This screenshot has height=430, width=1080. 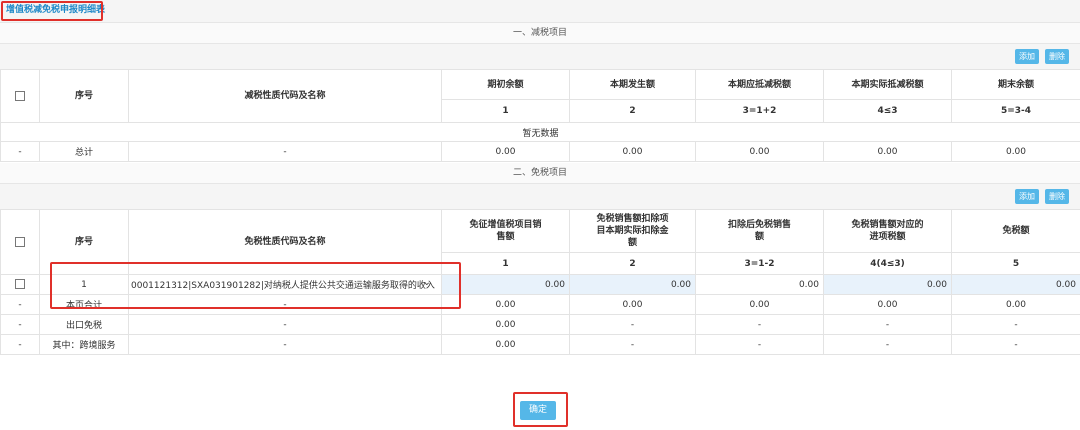 I want to click on col-number: 4(4≤3), so click(x=887, y=263).